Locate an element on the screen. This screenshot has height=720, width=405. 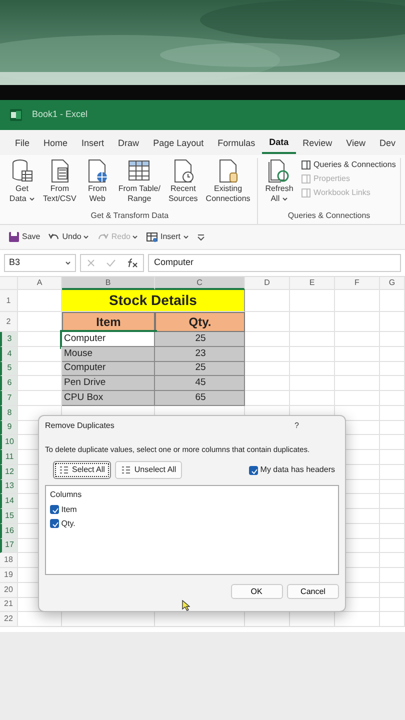
row-header: 6 is located at coordinates (9, 383).